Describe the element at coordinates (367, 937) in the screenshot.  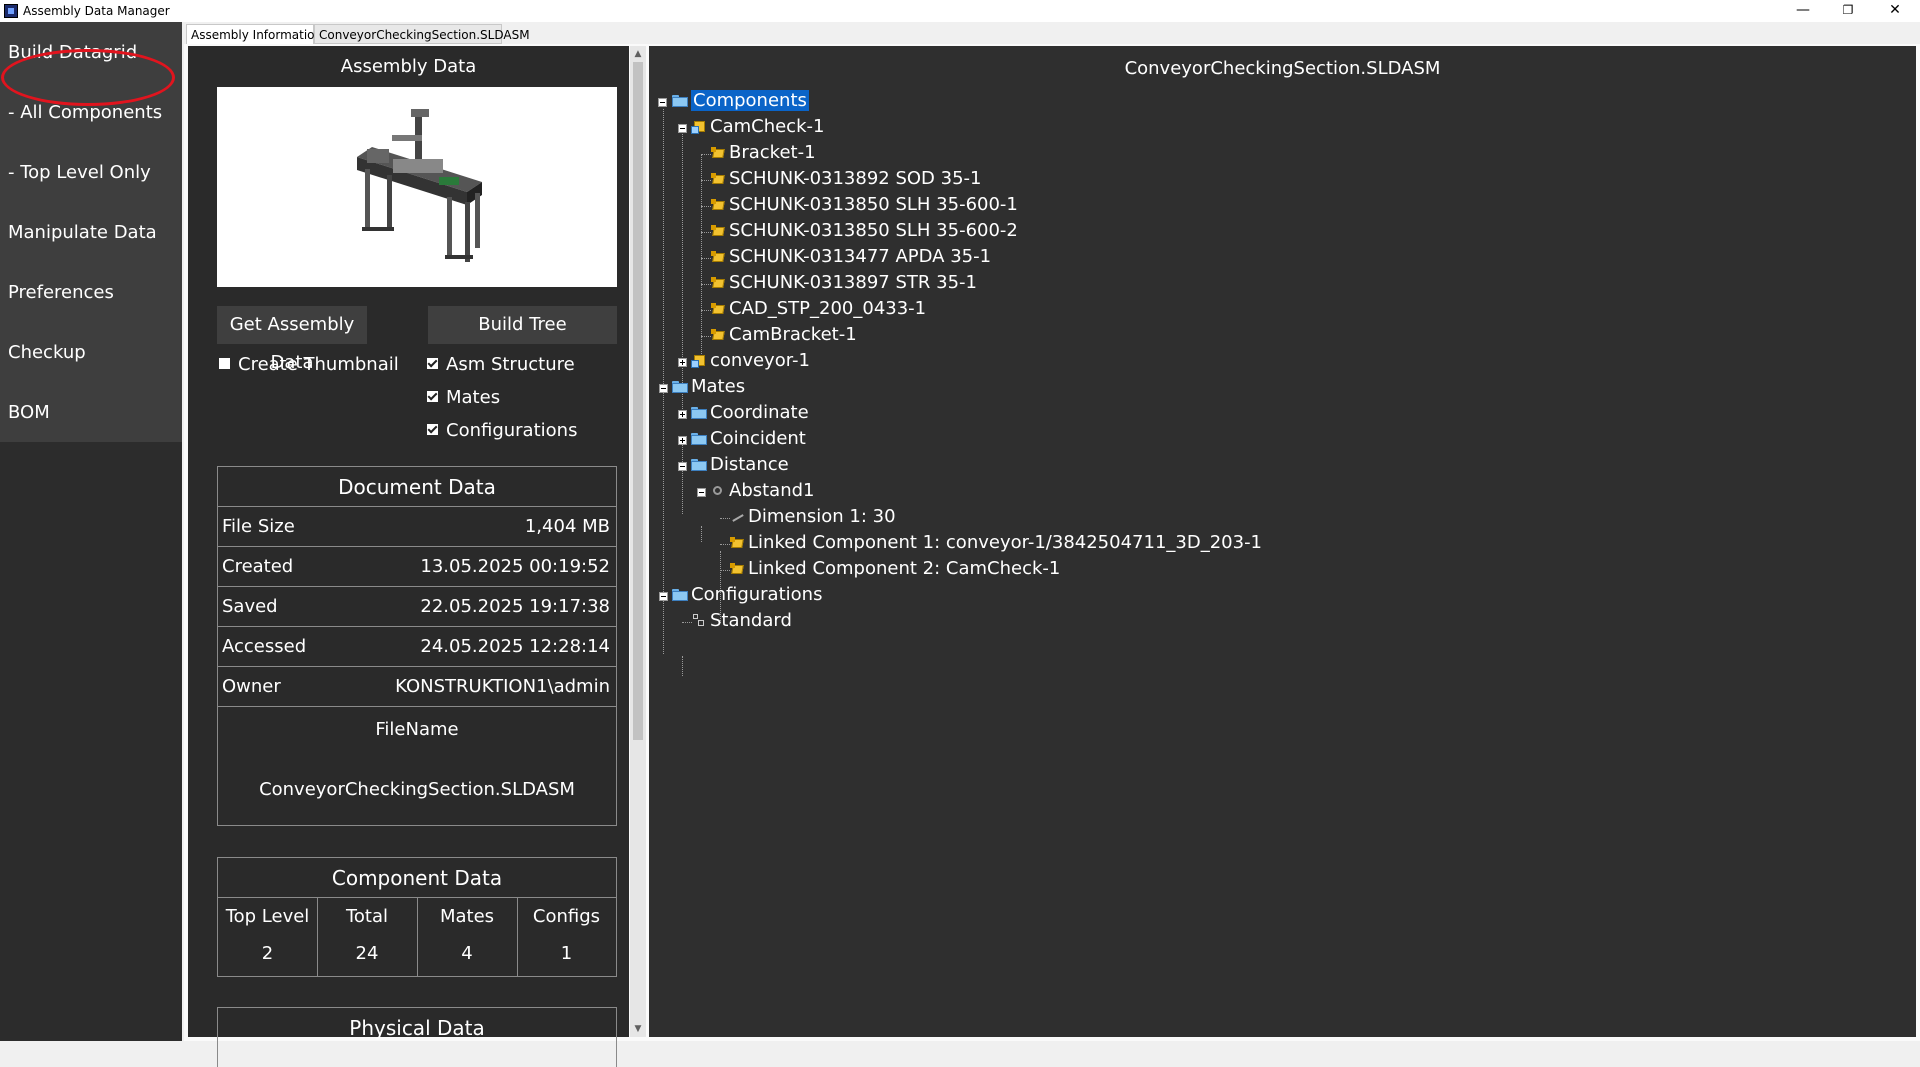
I see `total-column: Total 24` at that location.